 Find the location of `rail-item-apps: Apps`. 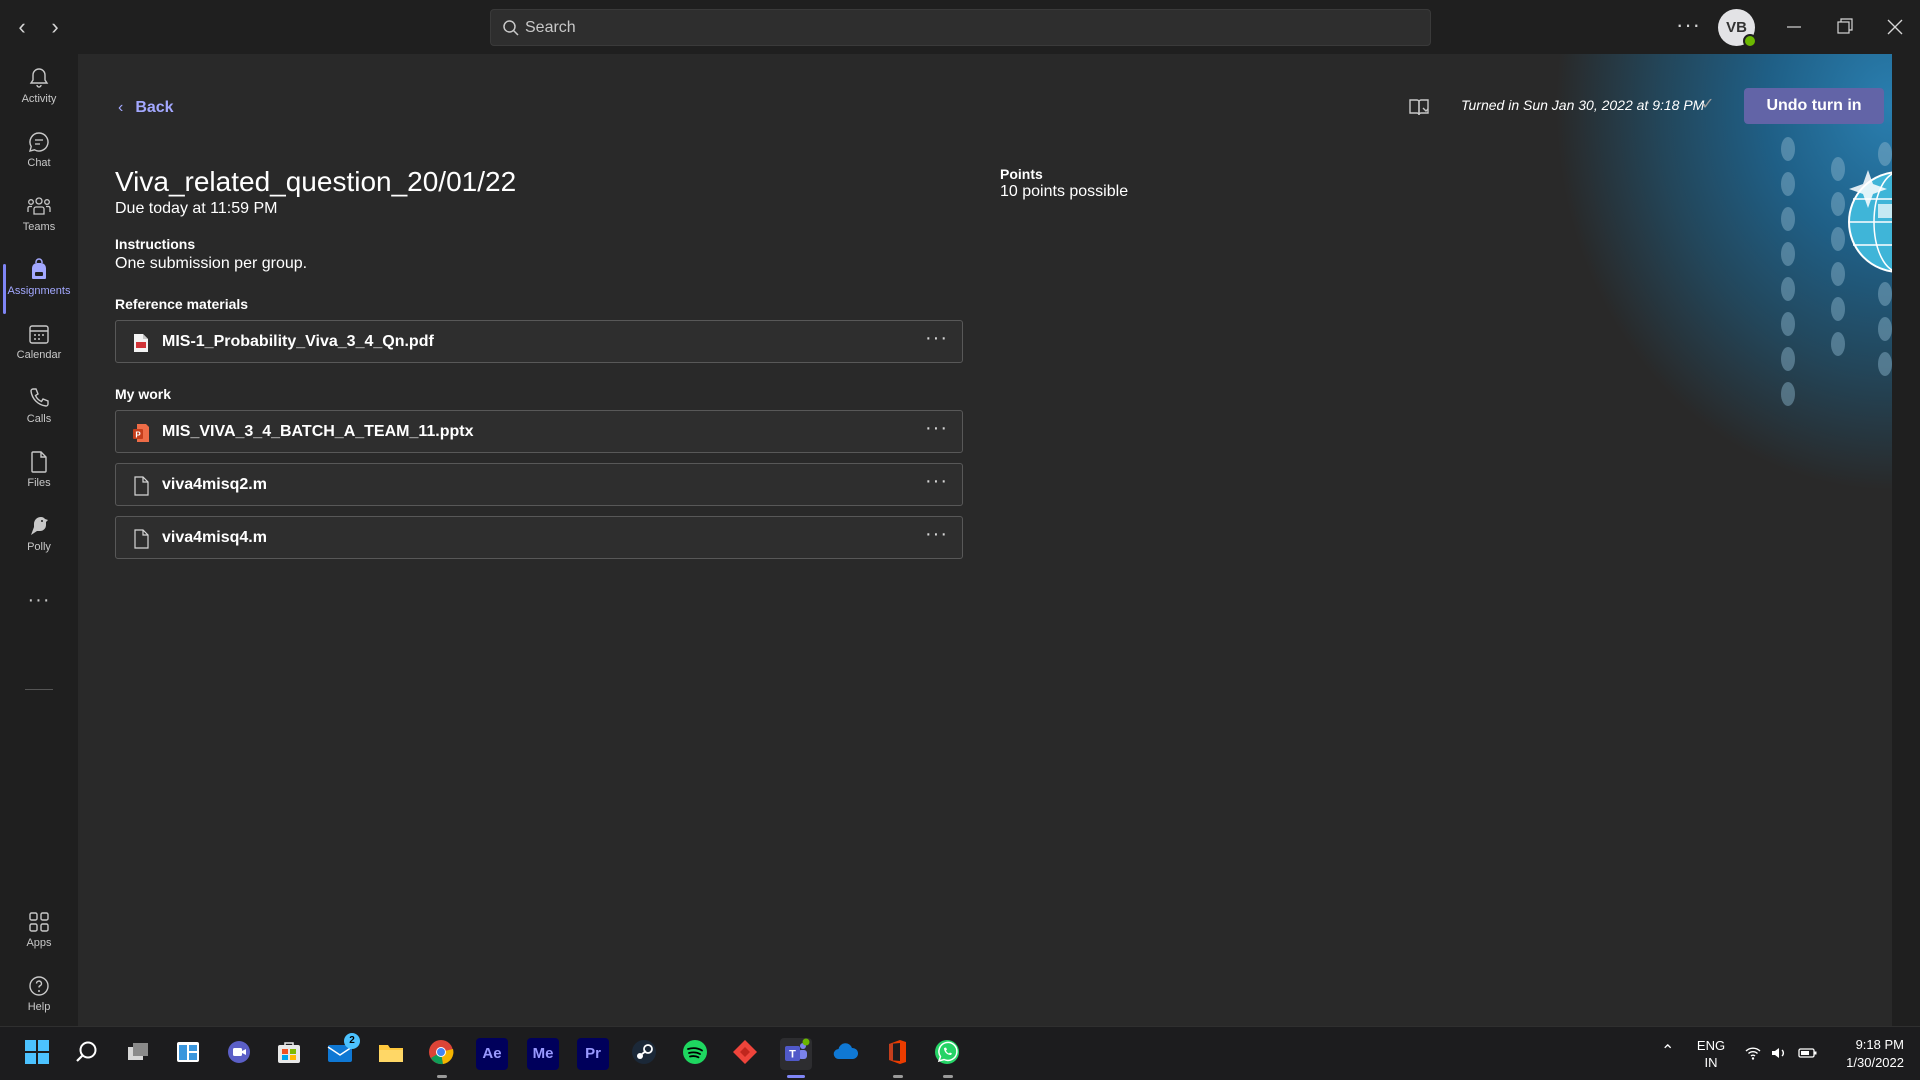

rail-item-apps: Apps is located at coordinates (39, 940).